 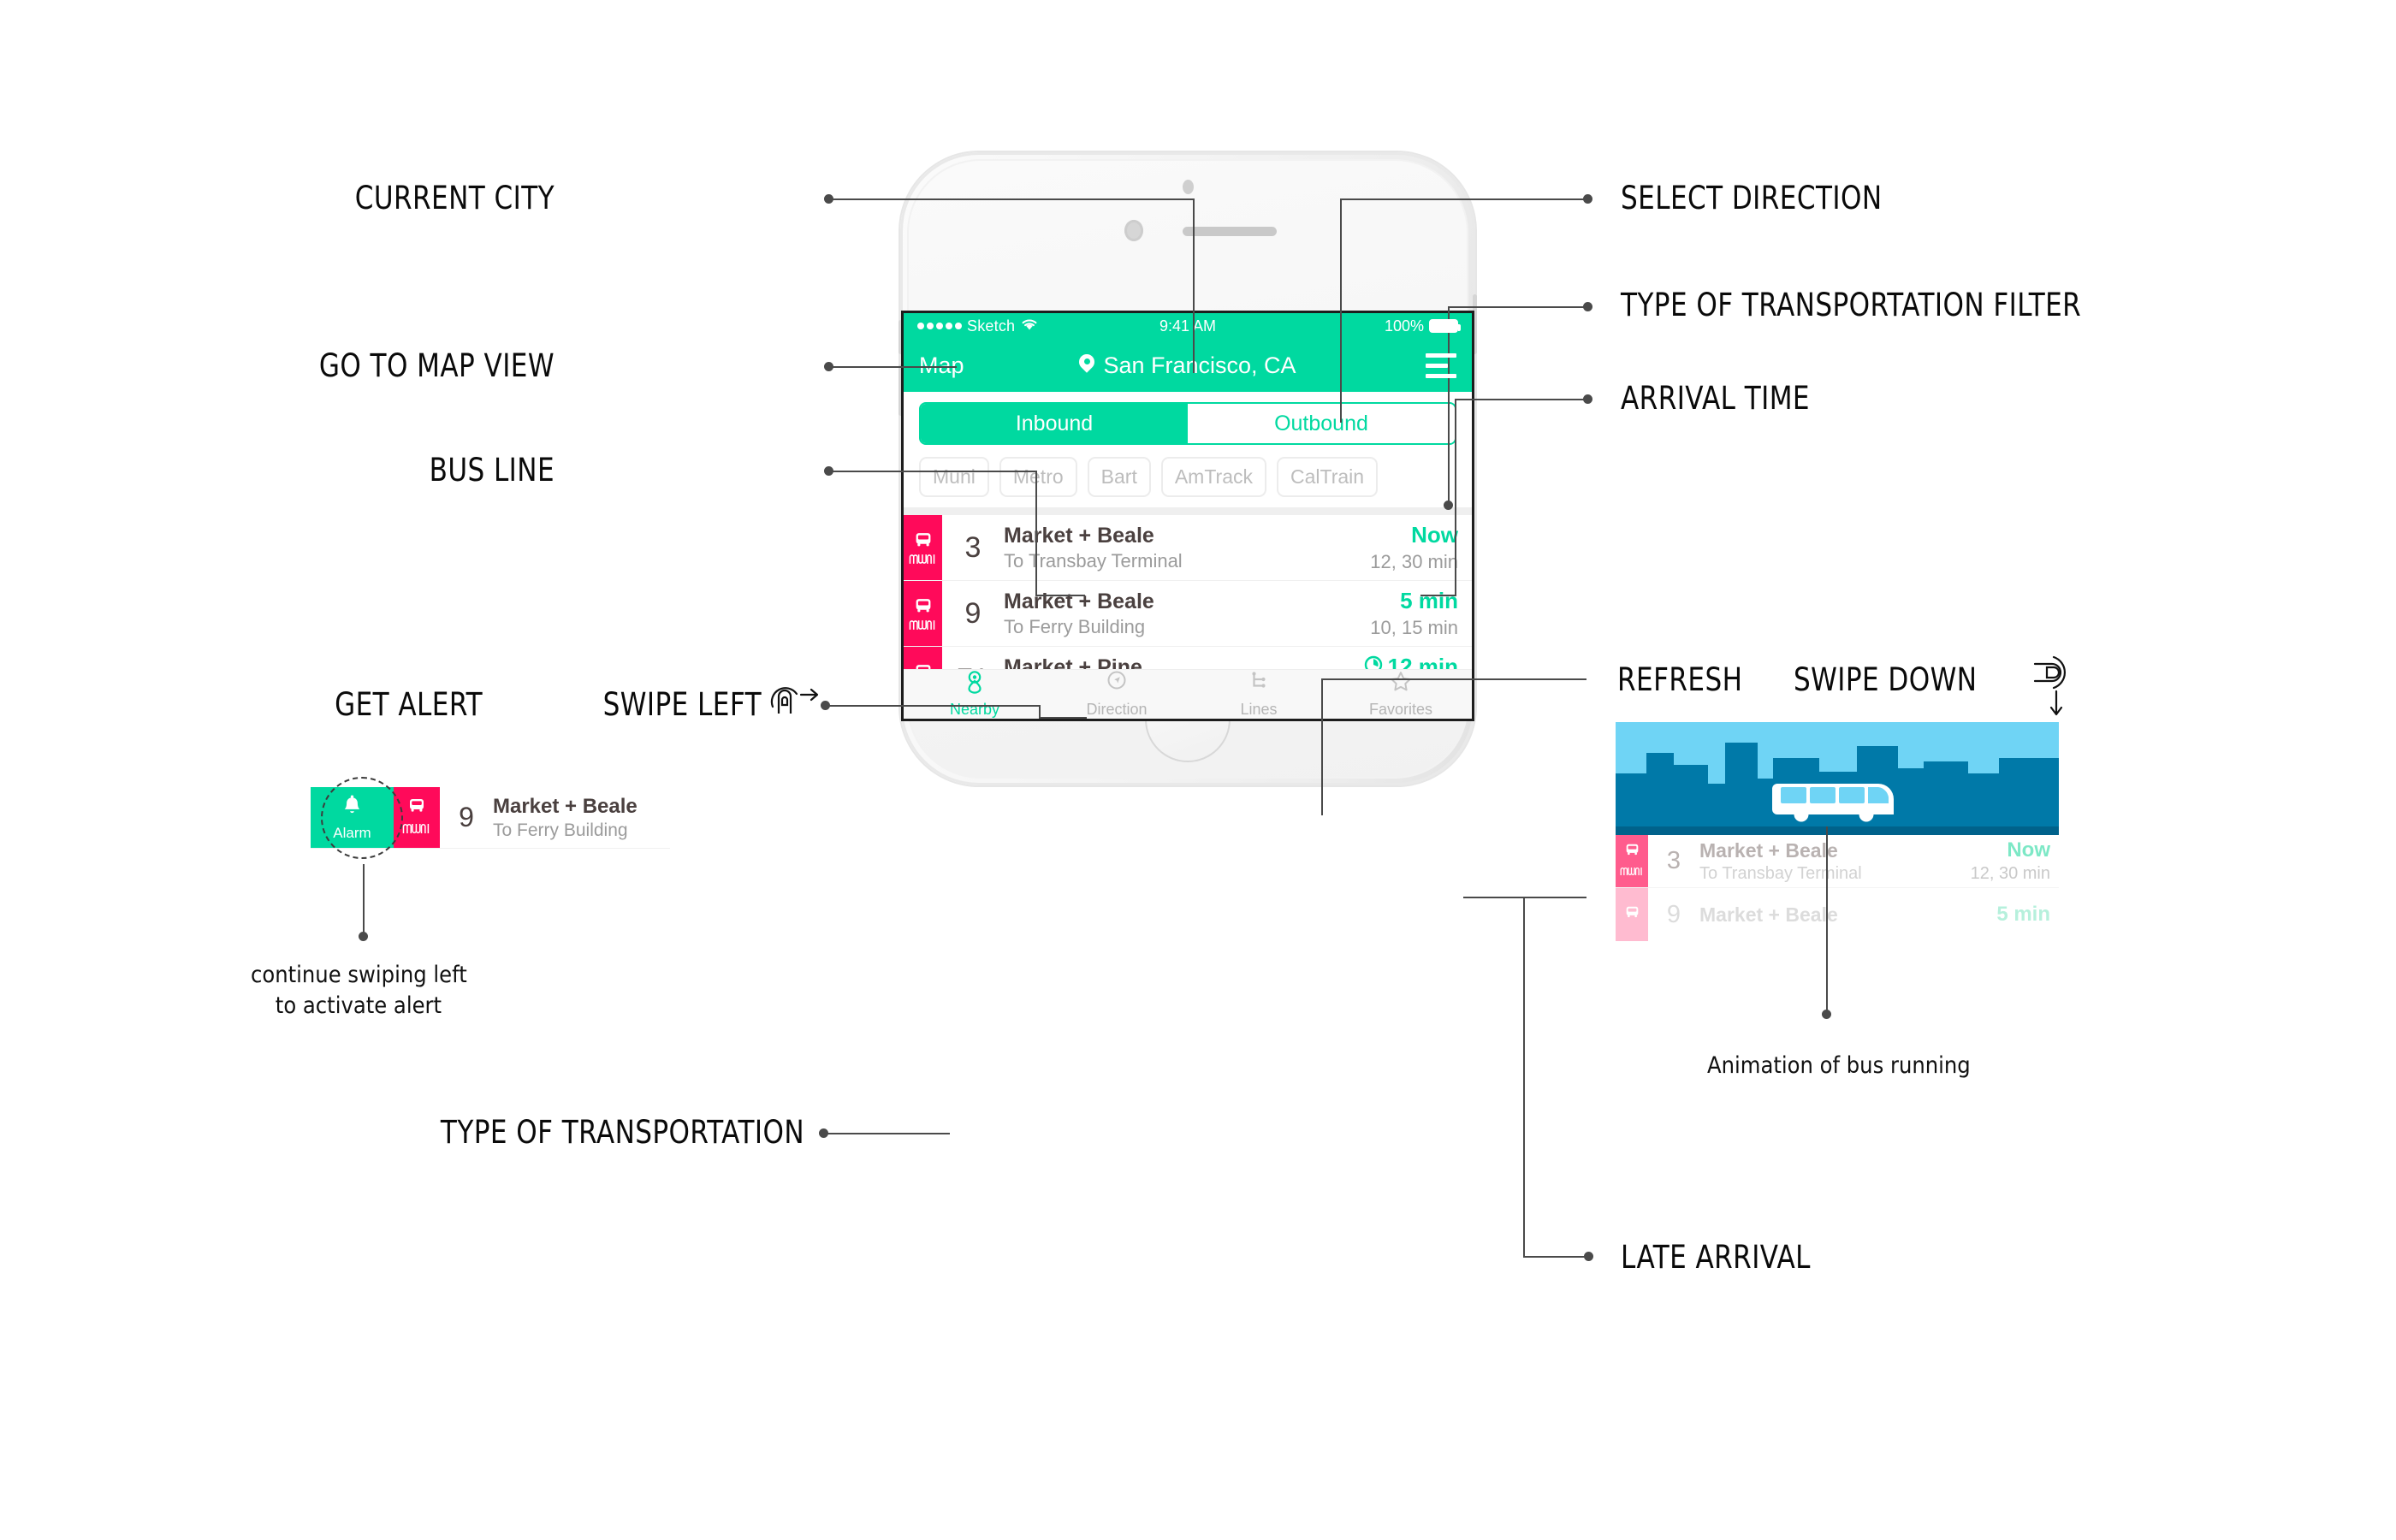 I want to click on note-animation-caption: Animation of bus running, so click(x=1839, y=1065).